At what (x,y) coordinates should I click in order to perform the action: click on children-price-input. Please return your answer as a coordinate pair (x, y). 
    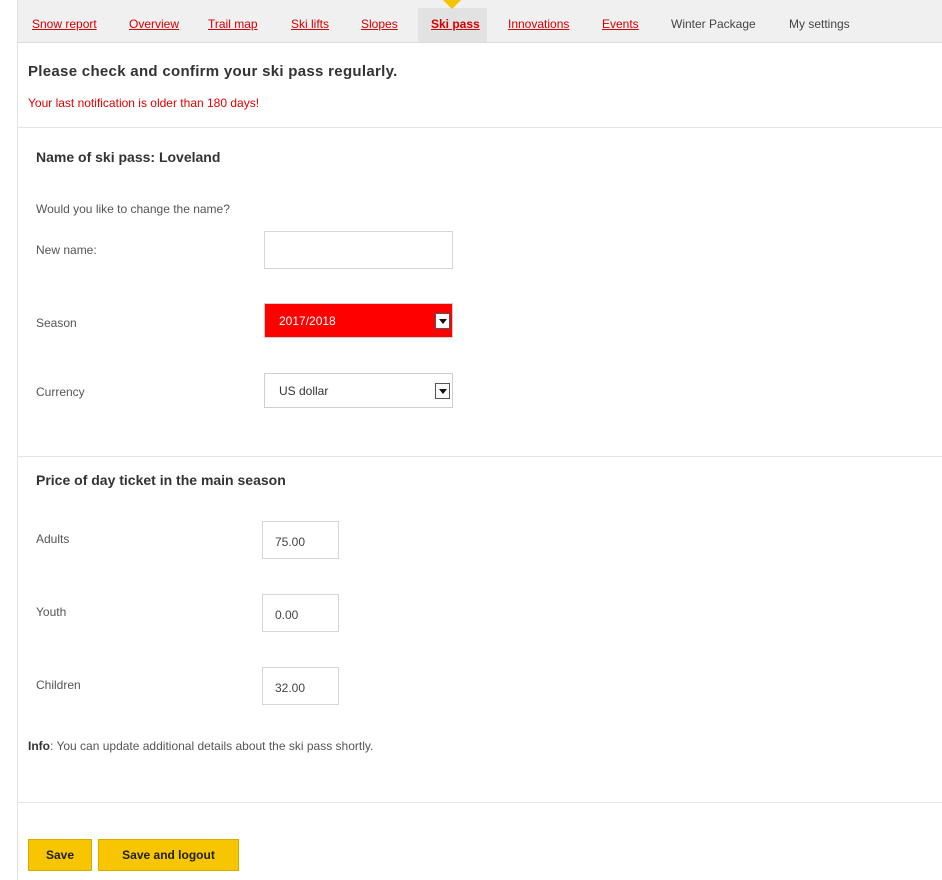
    Looking at the image, I should click on (300, 686).